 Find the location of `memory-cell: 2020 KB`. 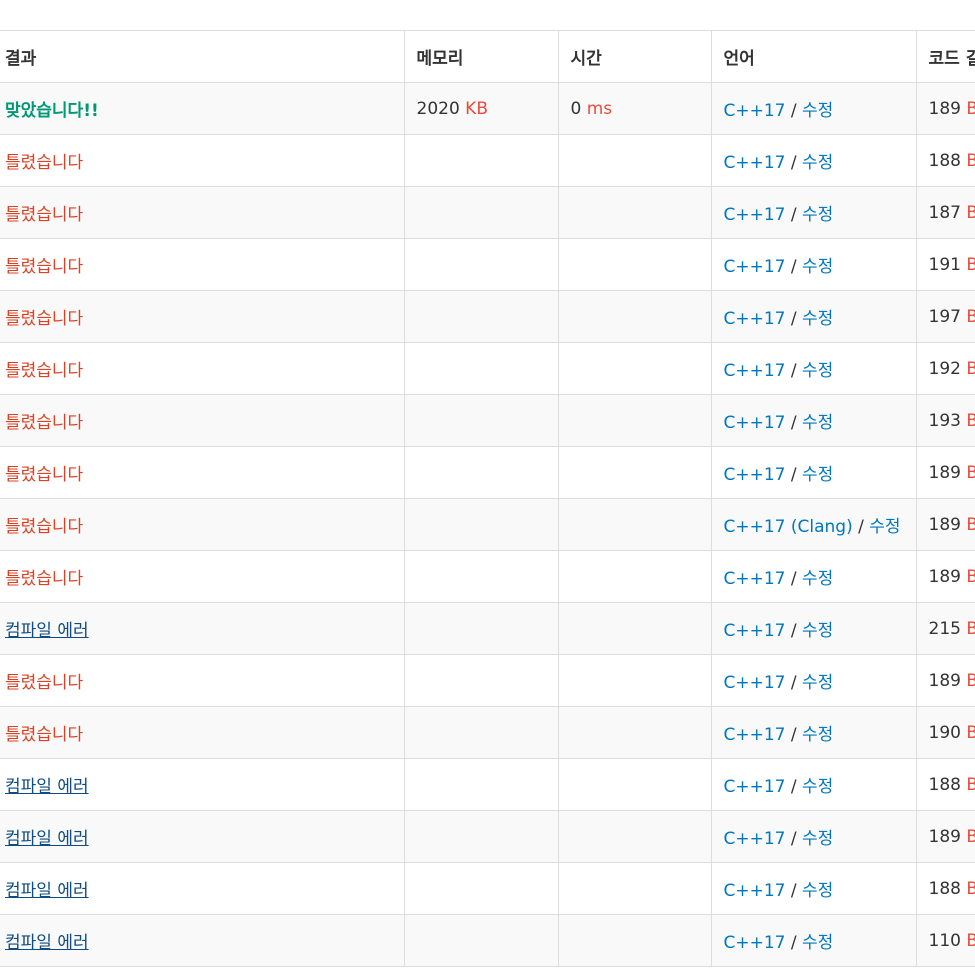

memory-cell: 2020 KB is located at coordinates (481, 108).